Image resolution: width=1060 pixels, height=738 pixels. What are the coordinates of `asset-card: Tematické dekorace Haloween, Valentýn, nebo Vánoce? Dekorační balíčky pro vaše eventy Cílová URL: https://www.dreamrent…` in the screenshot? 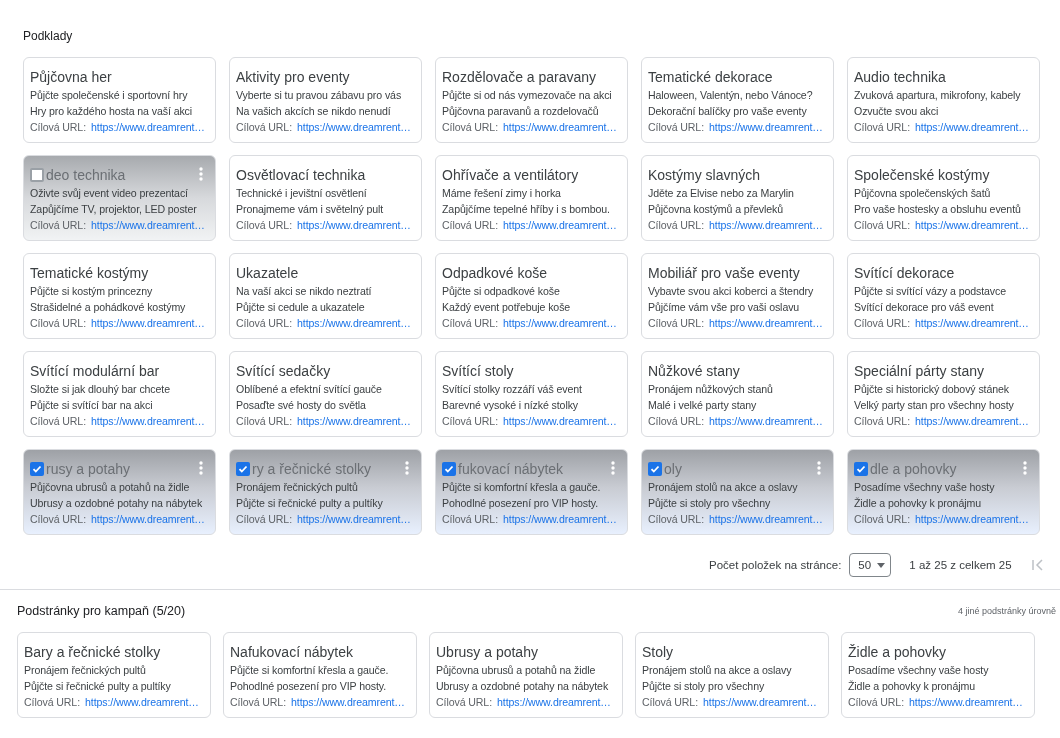 It's located at (737, 100).